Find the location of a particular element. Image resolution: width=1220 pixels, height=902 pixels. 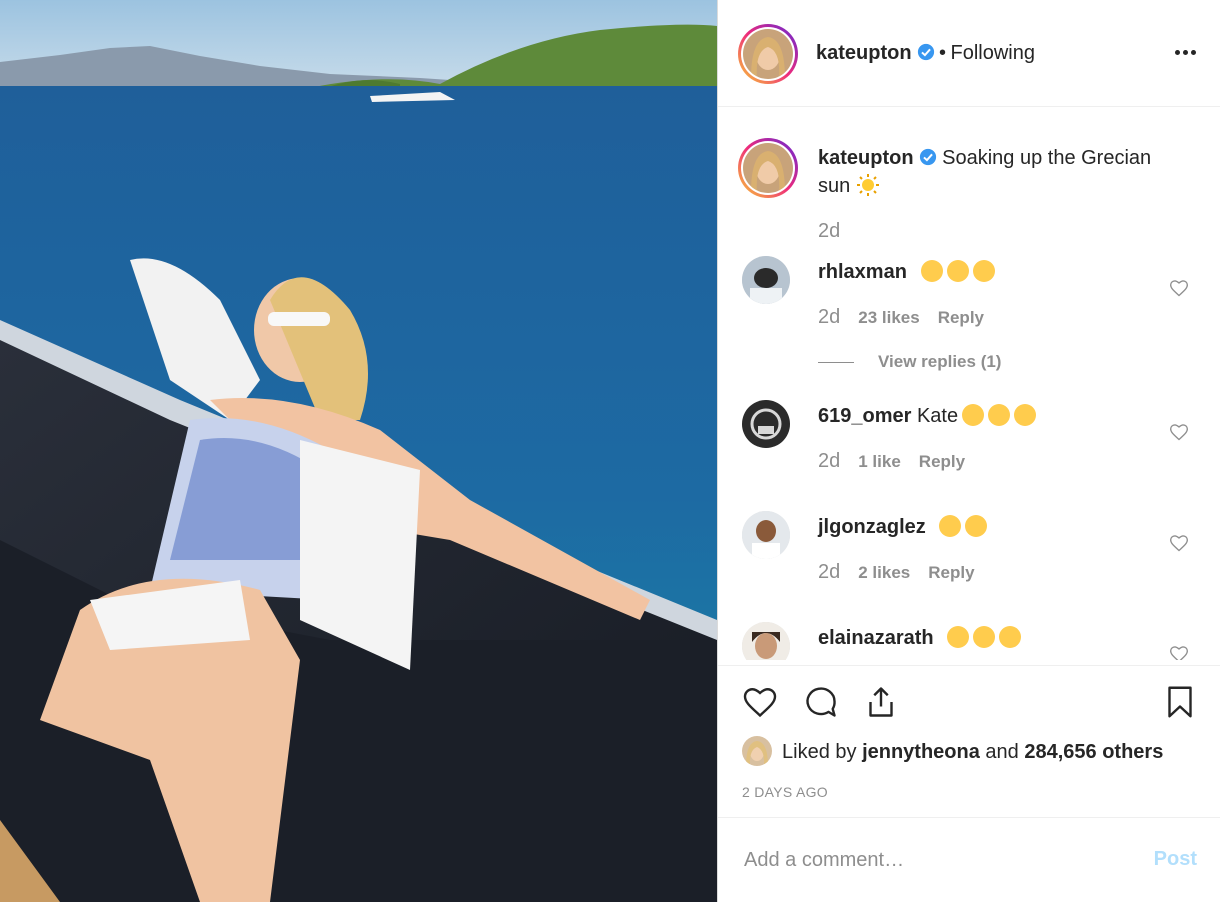

liker-avatar is located at coordinates (757, 751).